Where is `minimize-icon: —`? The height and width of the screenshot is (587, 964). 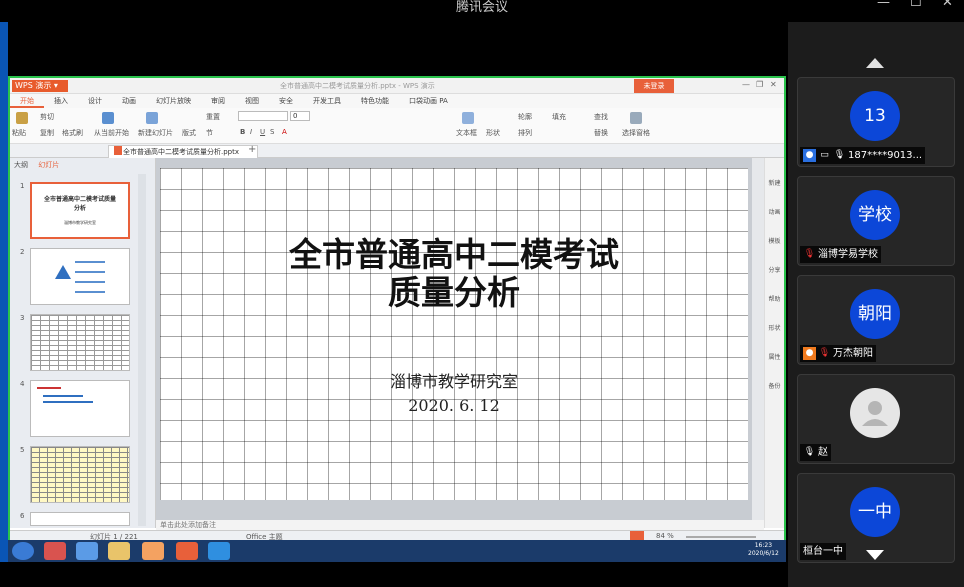 minimize-icon: — is located at coordinates (883, 5).